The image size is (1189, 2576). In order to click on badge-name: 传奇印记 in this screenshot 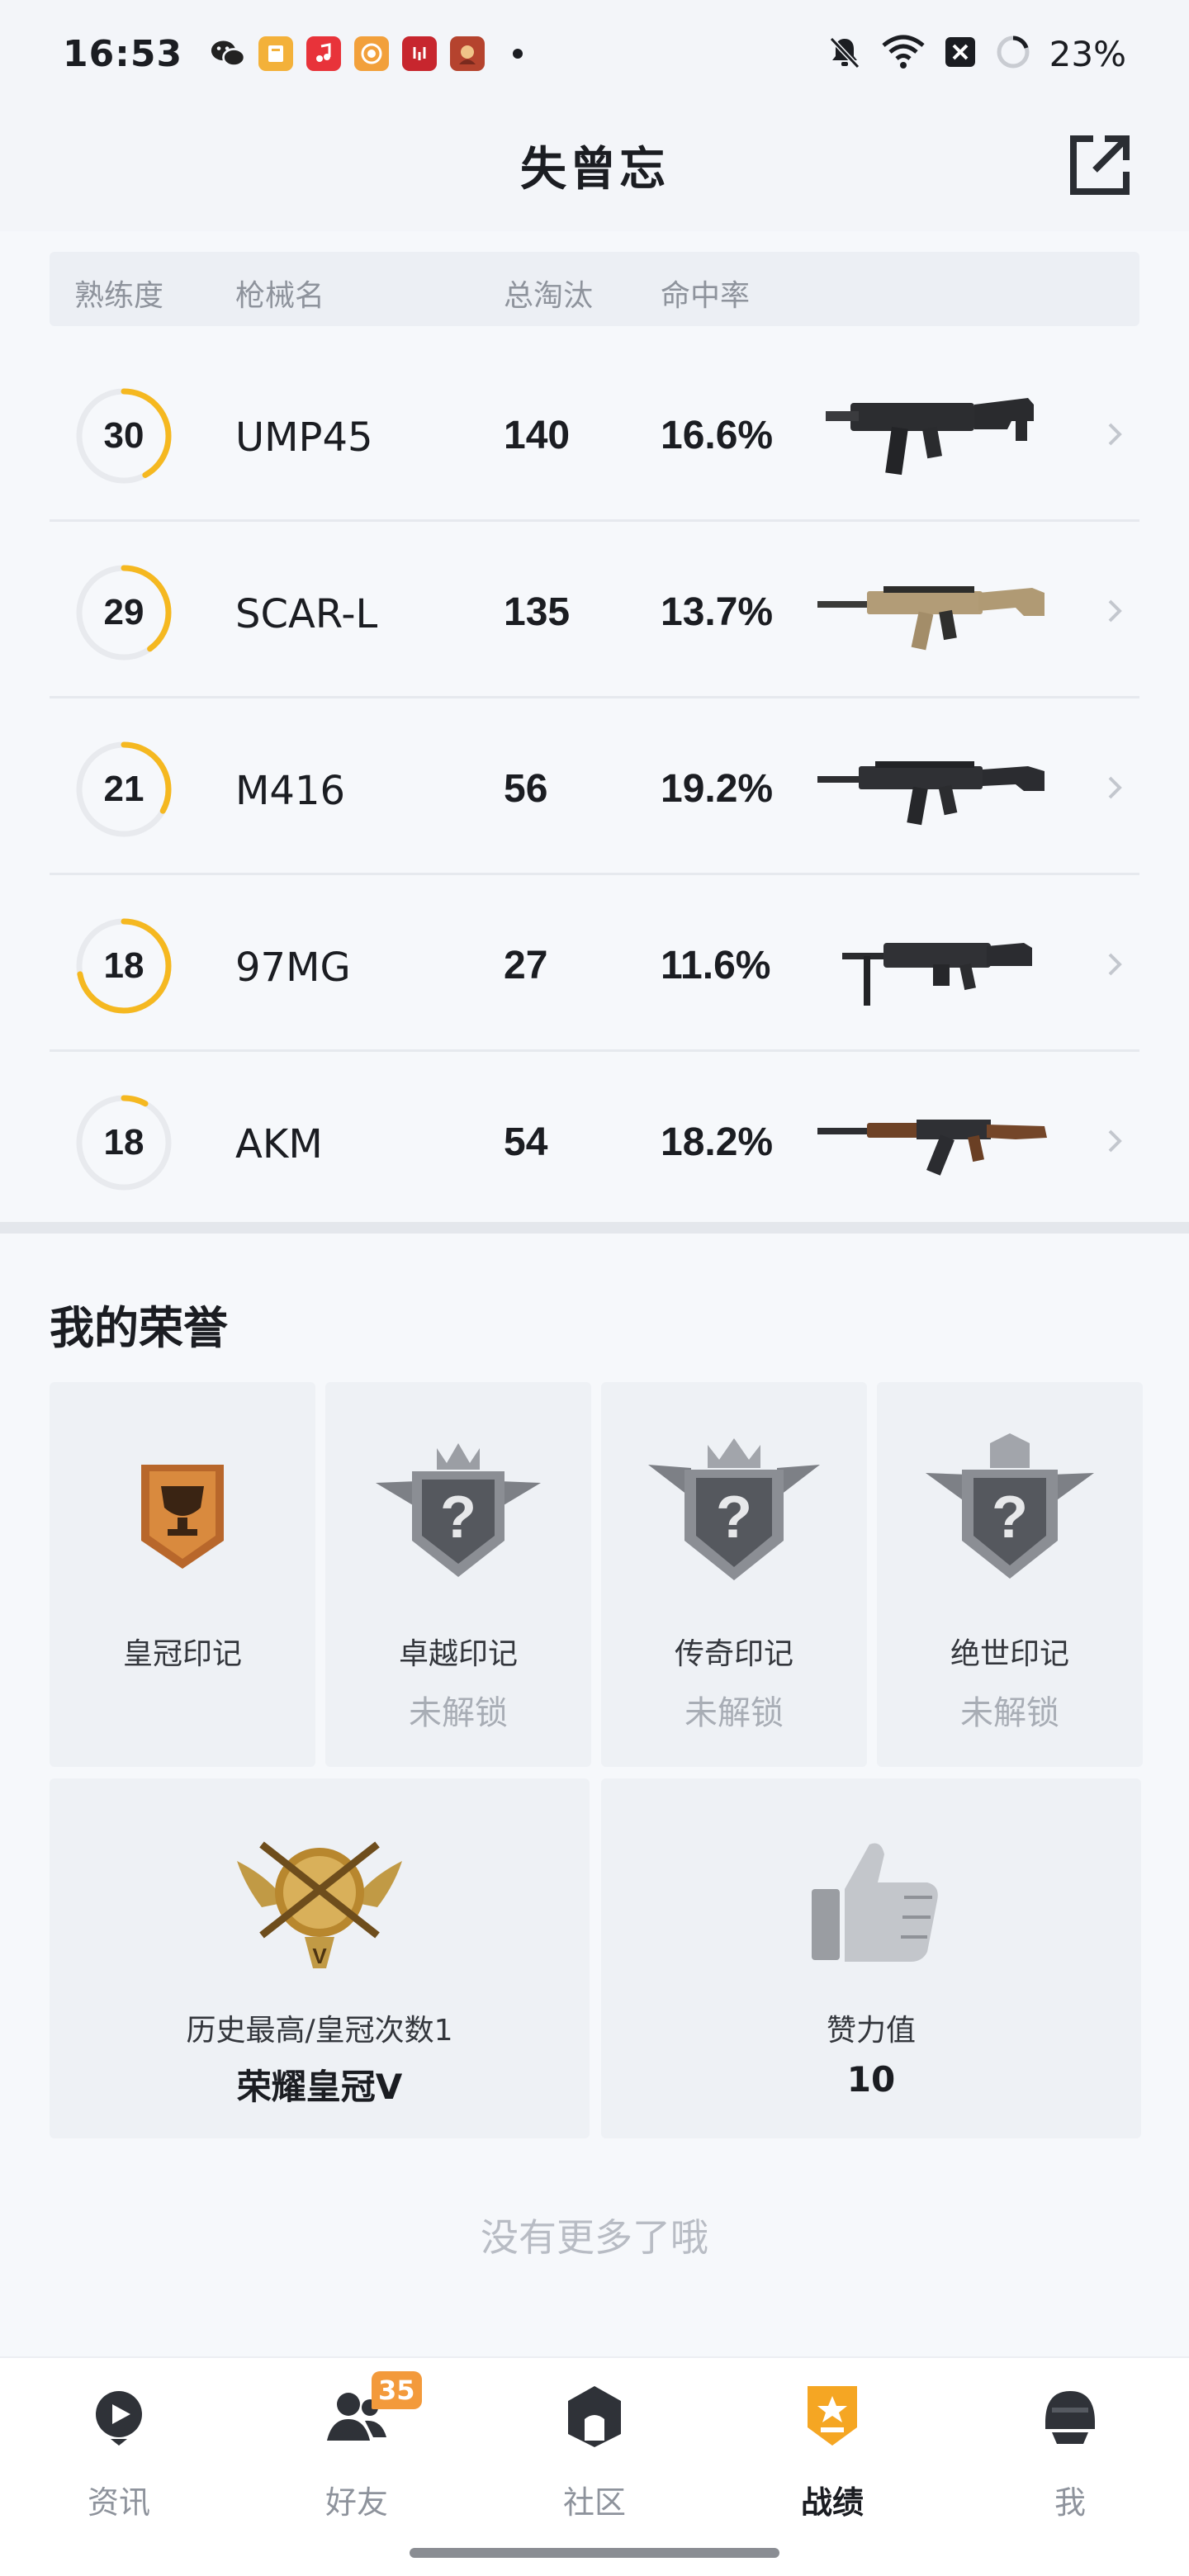, I will do `click(733, 1654)`.